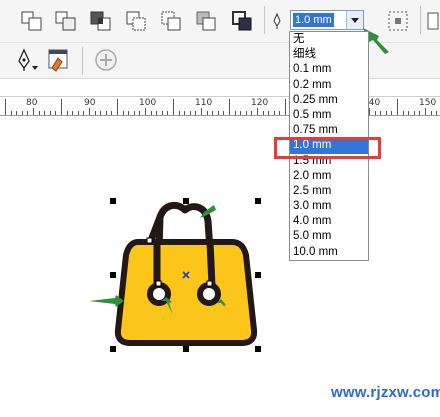  Describe the element at coordinates (207, 21) in the screenshot. I see `back-minus-front-icon` at that location.